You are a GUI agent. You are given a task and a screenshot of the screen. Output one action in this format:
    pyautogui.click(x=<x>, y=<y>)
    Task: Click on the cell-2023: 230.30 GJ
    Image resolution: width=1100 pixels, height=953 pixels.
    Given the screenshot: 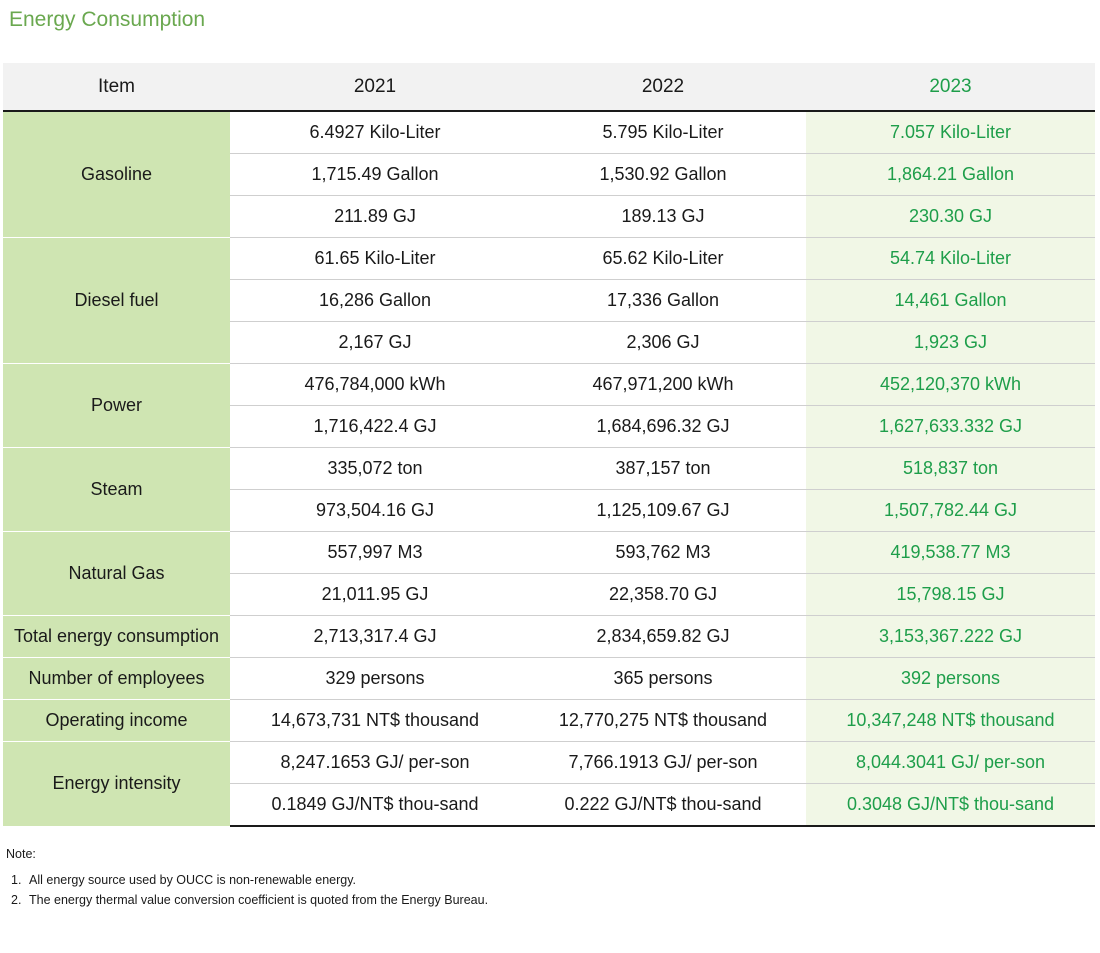 What is the action you would take?
    pyautogui.click(x=950, y=216)
    